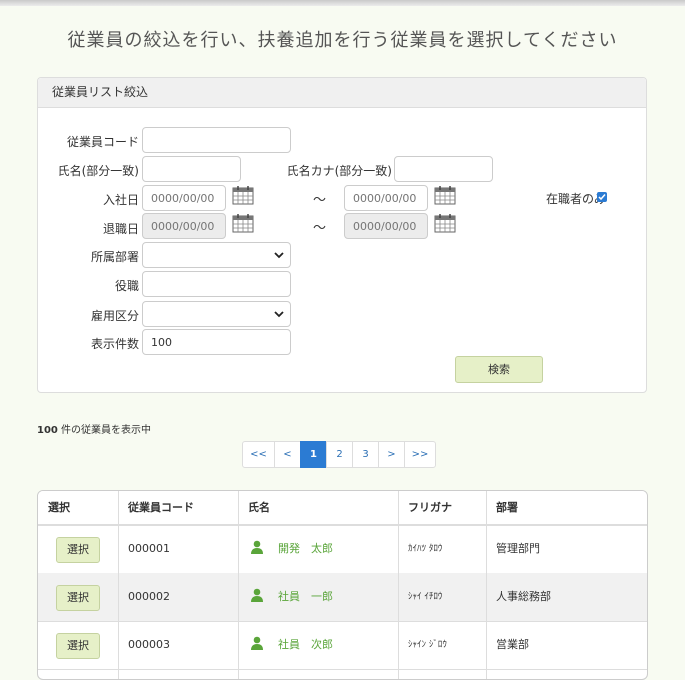 The width and height of the screenshot is (685, 680). What do you see at coordinates (98, 171) in the screenshot?
I see `name-label: 氏名(部分一致)` at bounding box center [98, 171].